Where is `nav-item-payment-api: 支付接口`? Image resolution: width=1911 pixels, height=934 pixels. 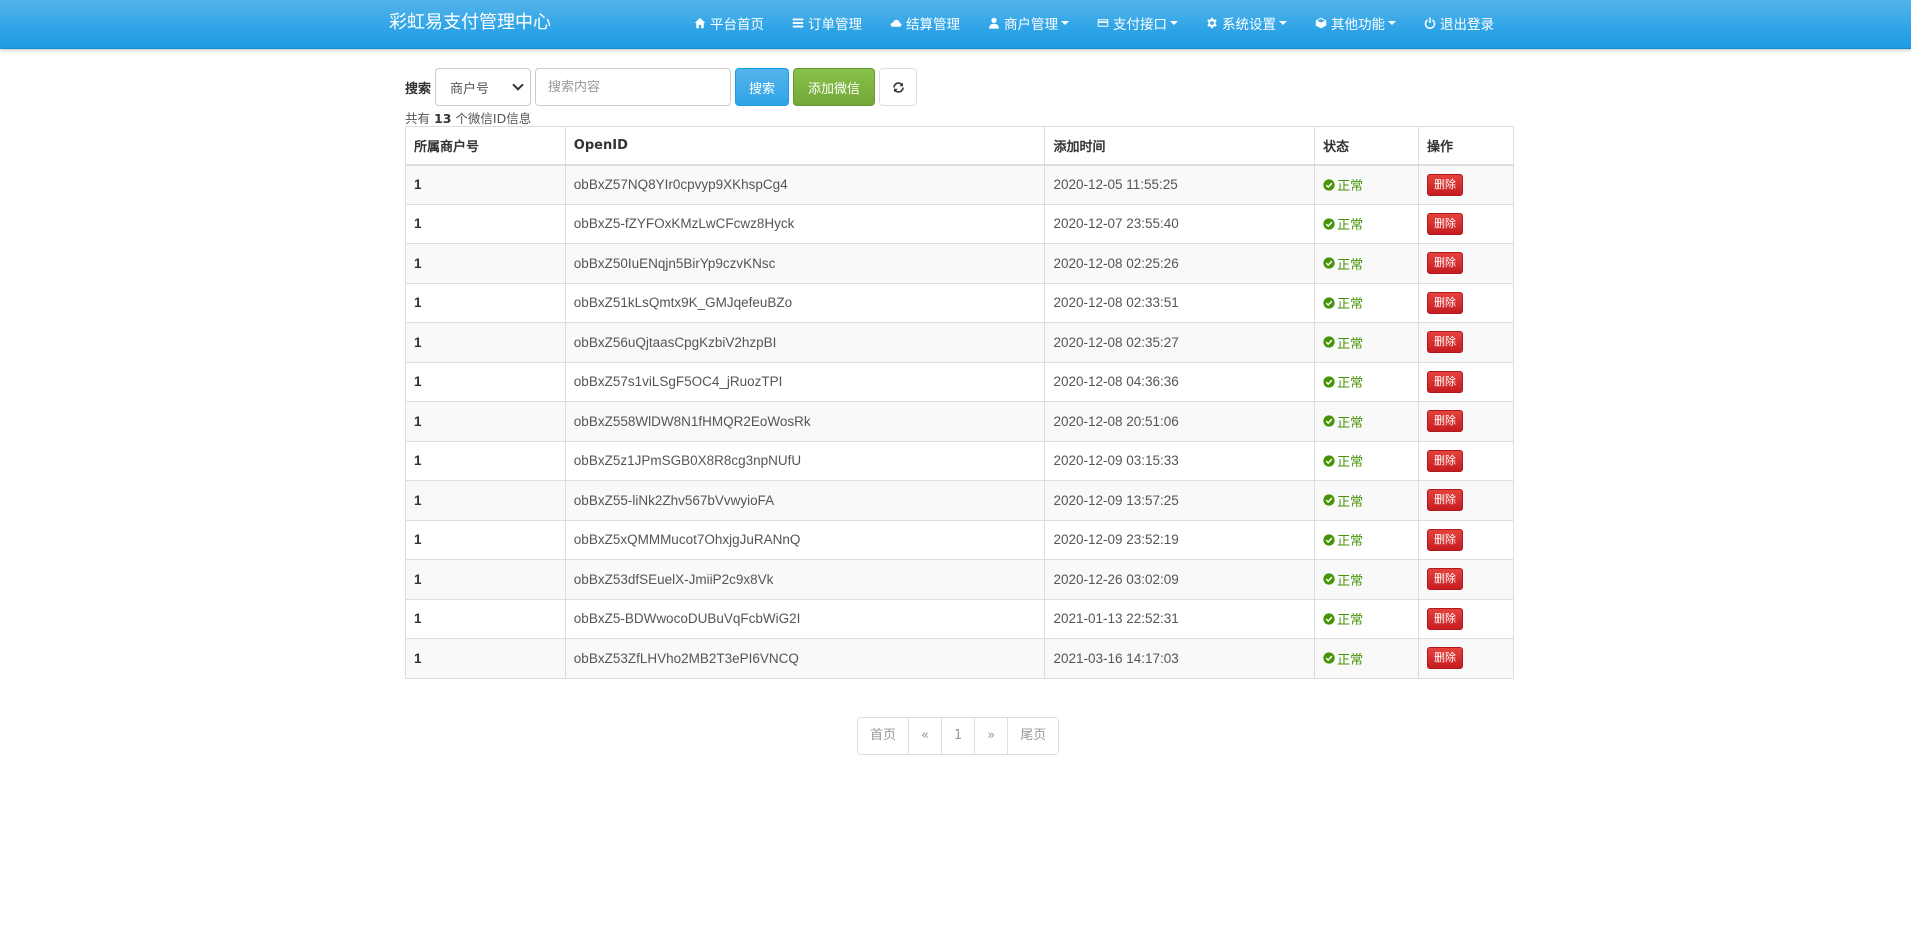 nav-item-payment-api: 支付接口 is located at coordinates (1137, 23).